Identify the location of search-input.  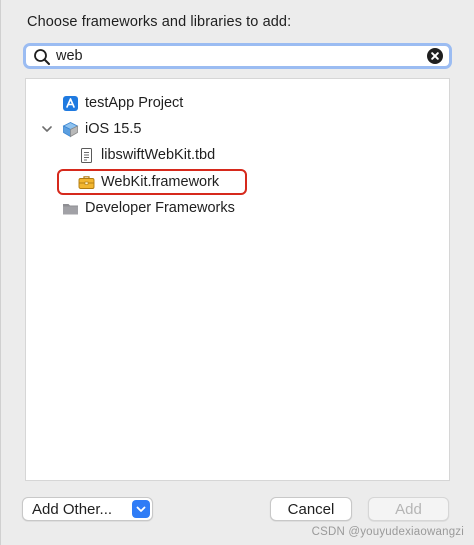
(236, 56).